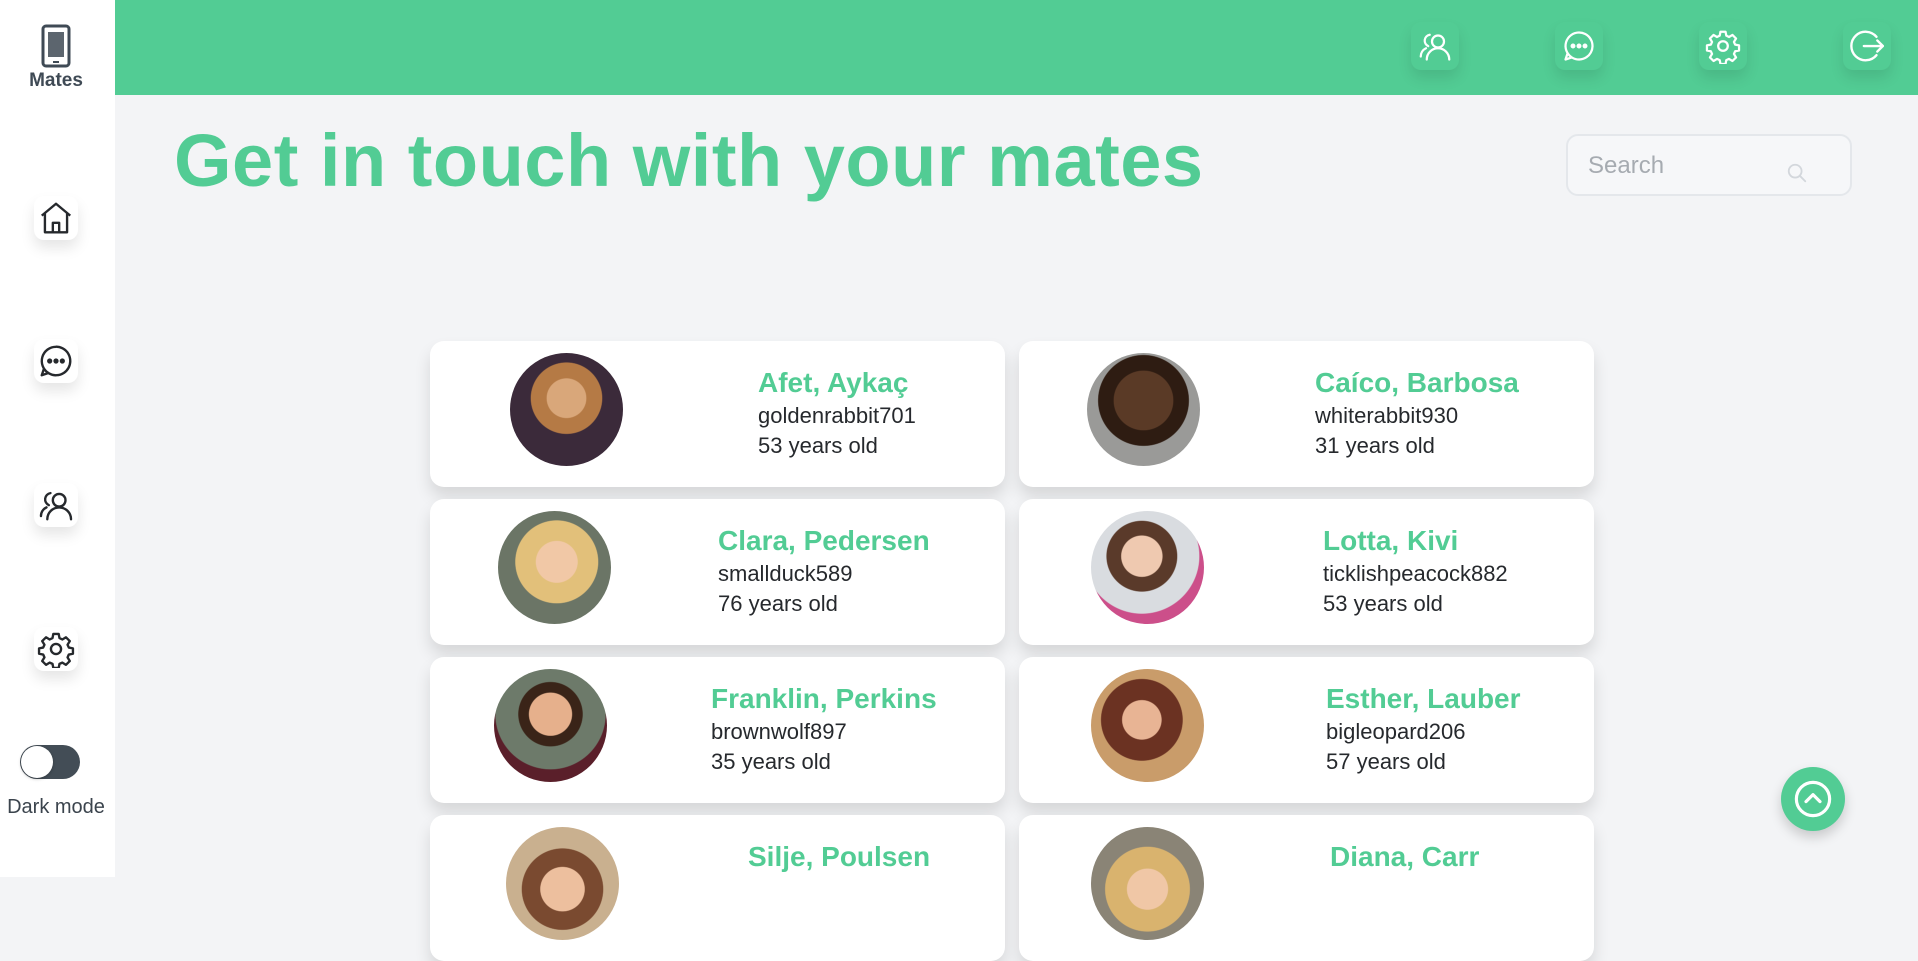 The width and height of the screenshot is (1918, 961). What do you see at coordinates (837, 415) in the screenshot?
I see `mate-username: goldenrabbit701` at bounding box center [837, 415].